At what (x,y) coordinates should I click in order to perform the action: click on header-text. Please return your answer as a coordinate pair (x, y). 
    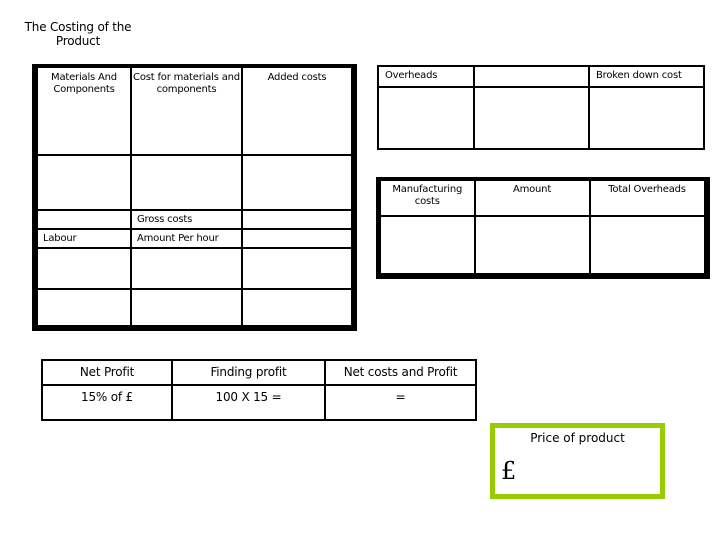
    Looking at the image, I should click on (531, 68).